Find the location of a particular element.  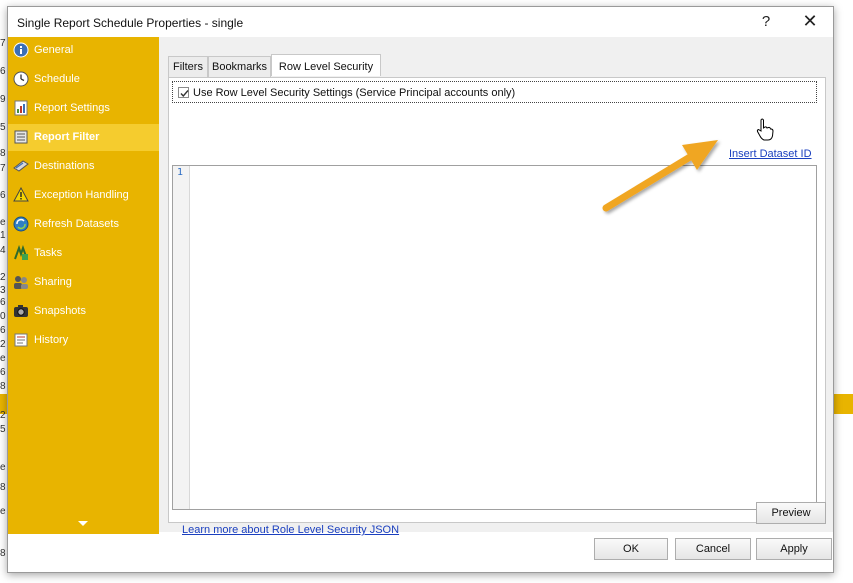

clock-icon is located at coordinates (21, 79).